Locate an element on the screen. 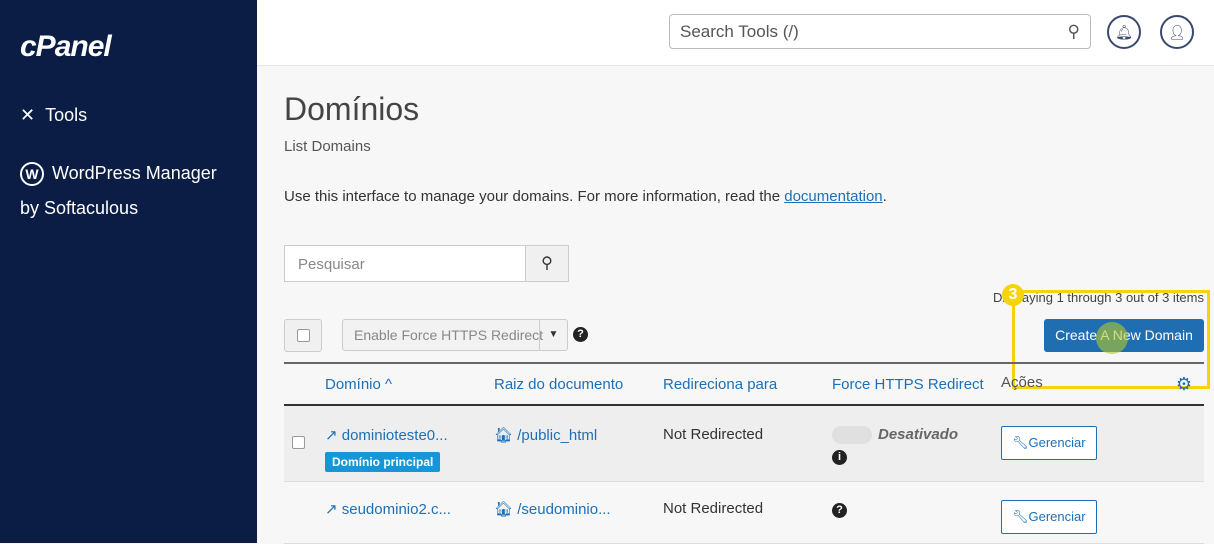 The height and width of the screenshot is (544, 1214). primary-domain-badge: Domínio principal is located at coordinates (383, 462).